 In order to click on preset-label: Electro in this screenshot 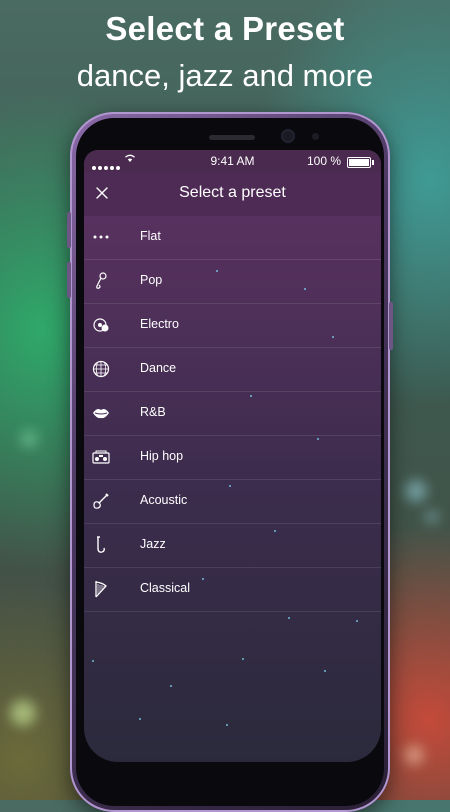, I will do `click(159, 324)`.